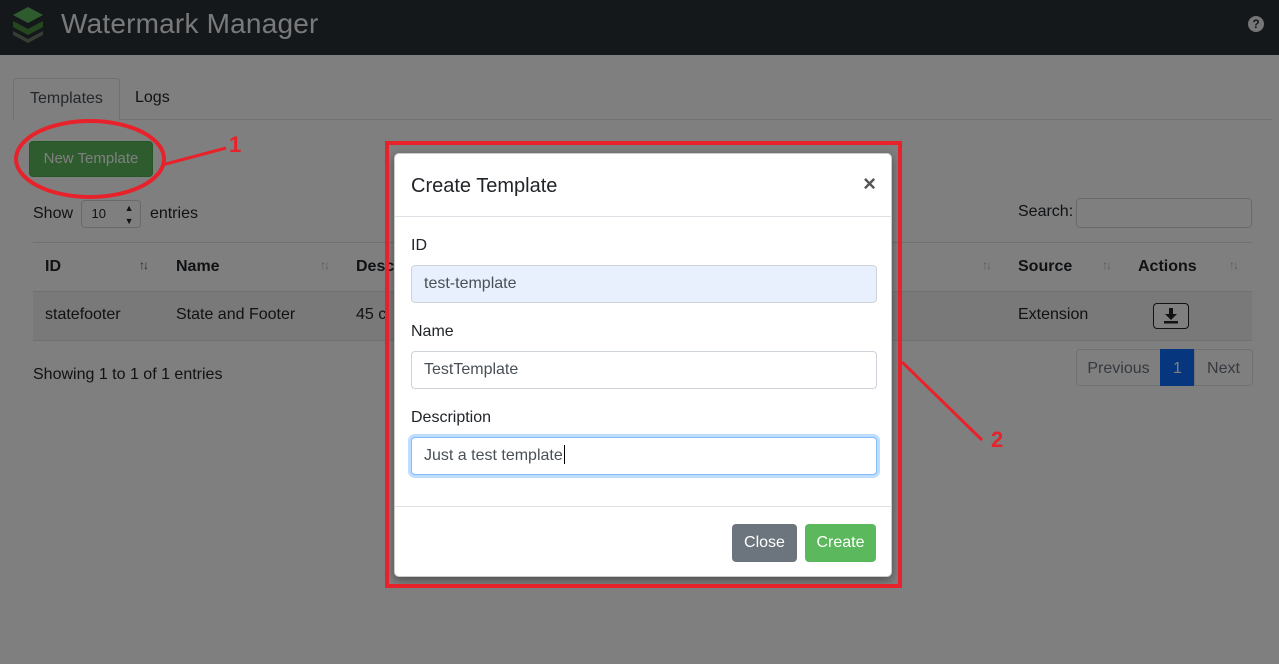 The height and width of the screenshot is (664, 1279). What do you see at coordinates (235, 144) in the screenshot?
I see `annotation-marker-1: 1` at bounding box center [235, 144].